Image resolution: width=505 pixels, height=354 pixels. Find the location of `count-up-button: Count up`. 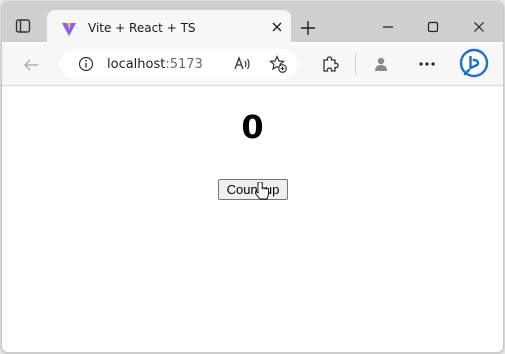

count-up-button: Count up is located at coordinates (253, 189).